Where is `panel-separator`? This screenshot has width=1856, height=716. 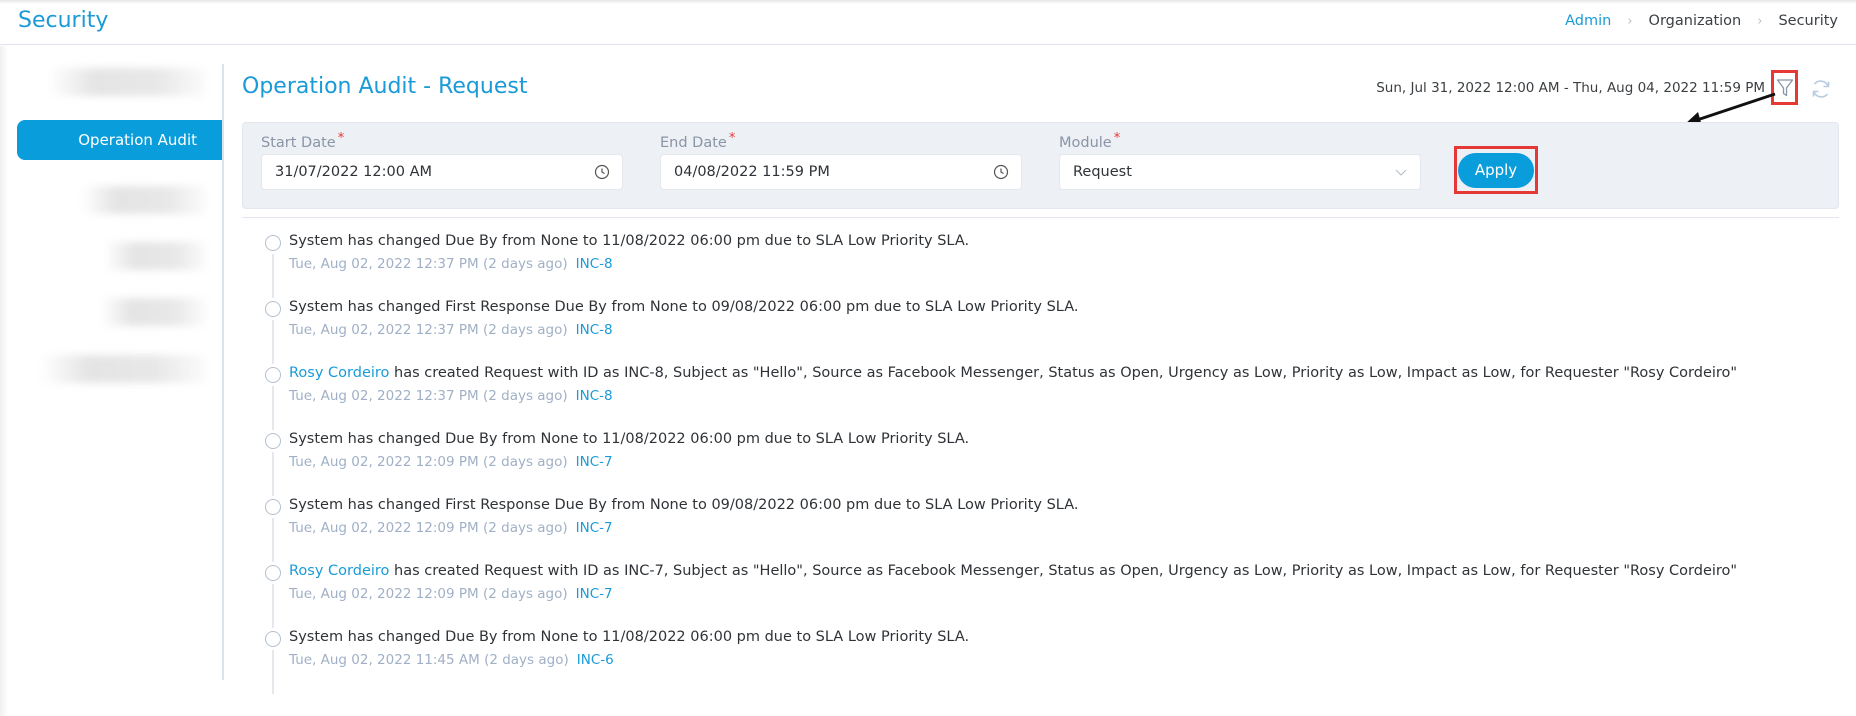 panel-separator is located at coordinates (1040, 217).